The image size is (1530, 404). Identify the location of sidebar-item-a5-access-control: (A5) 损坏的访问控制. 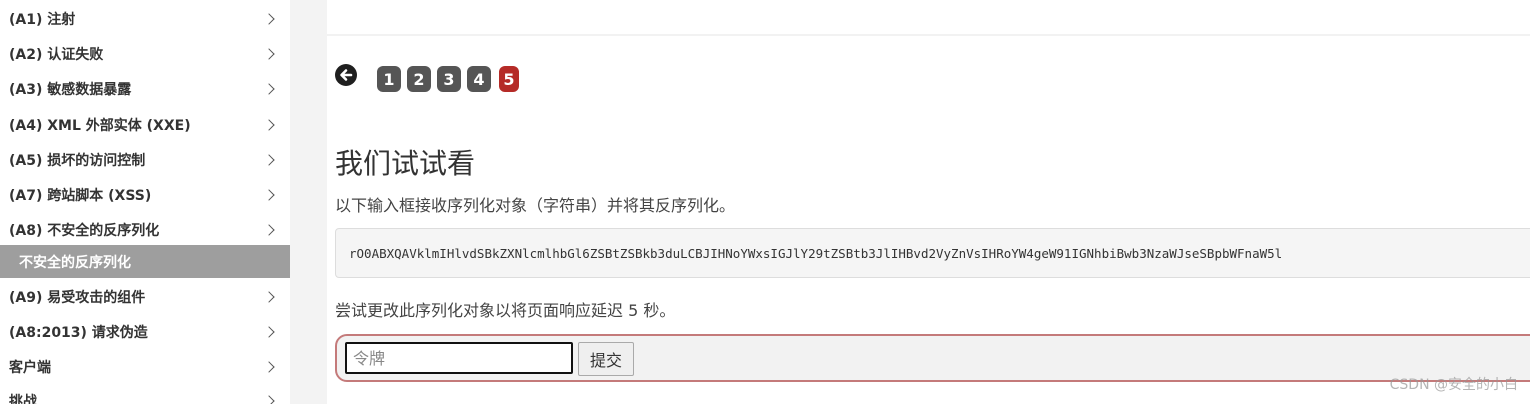
(145, 159).